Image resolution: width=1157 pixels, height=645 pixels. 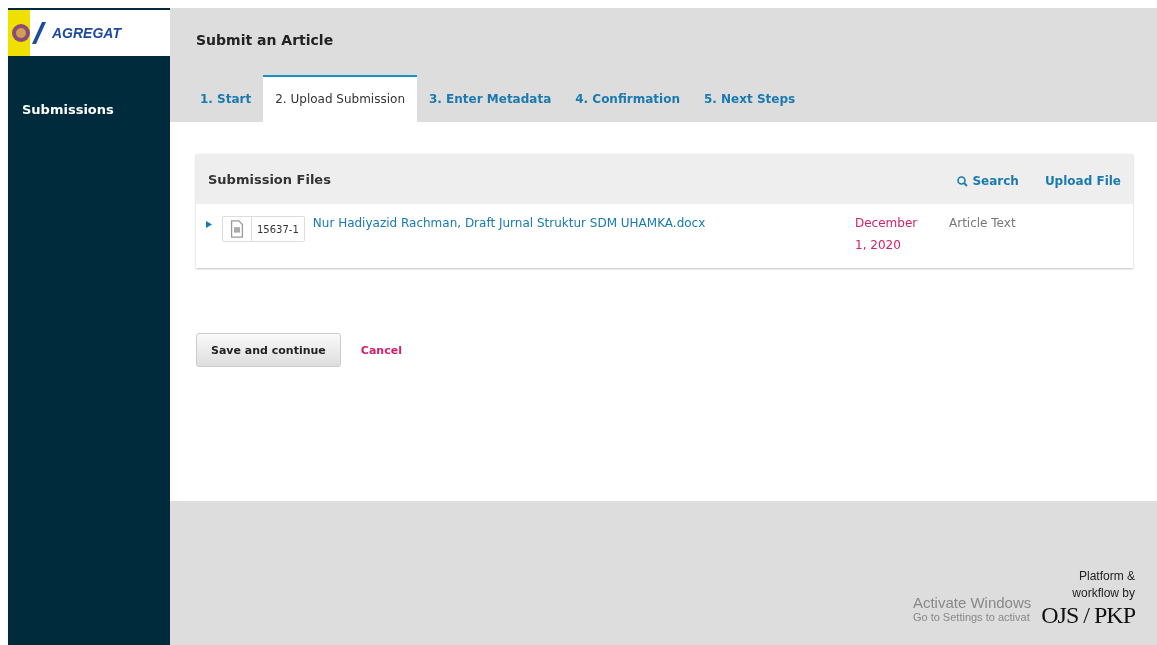 I want to click on step-tab: 5. Next Steps, so click(x=749, y=98).